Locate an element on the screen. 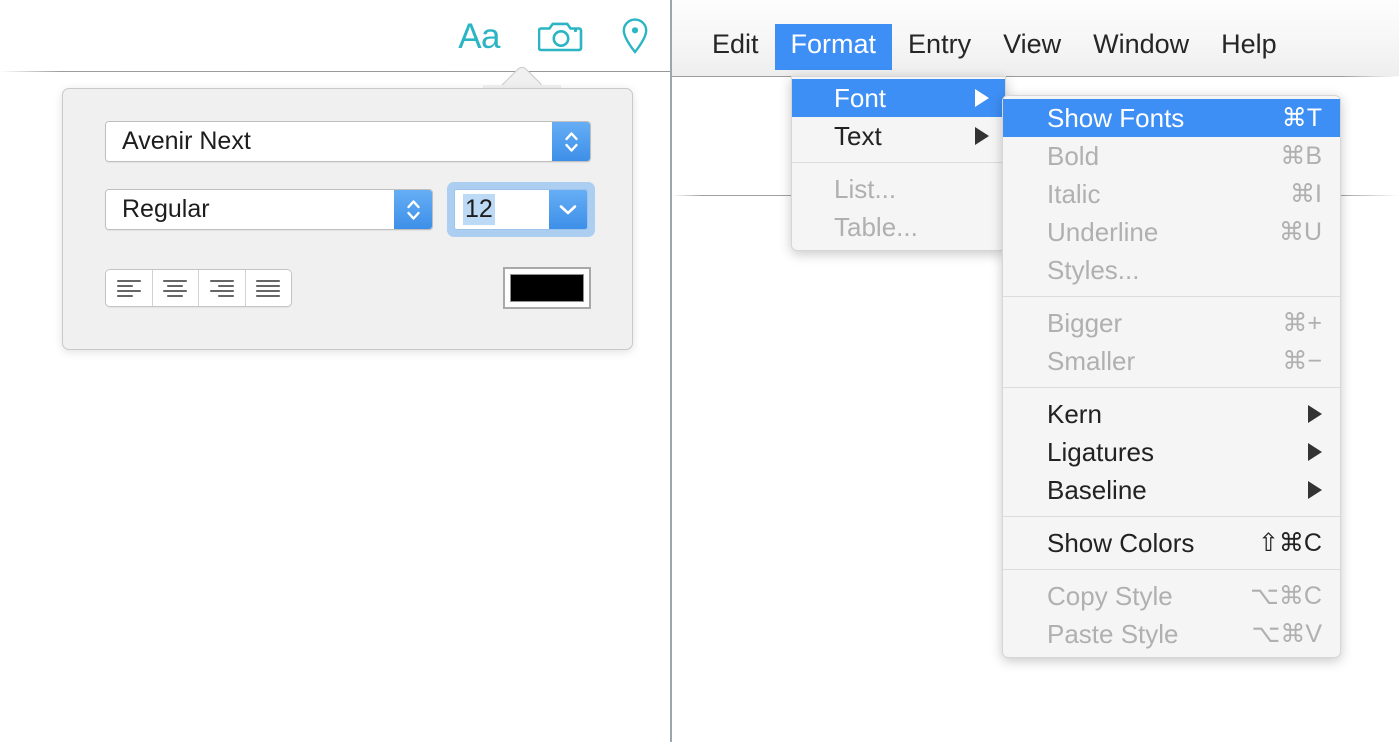  font-size-dropdown-button is located at coordinates (568, 209).